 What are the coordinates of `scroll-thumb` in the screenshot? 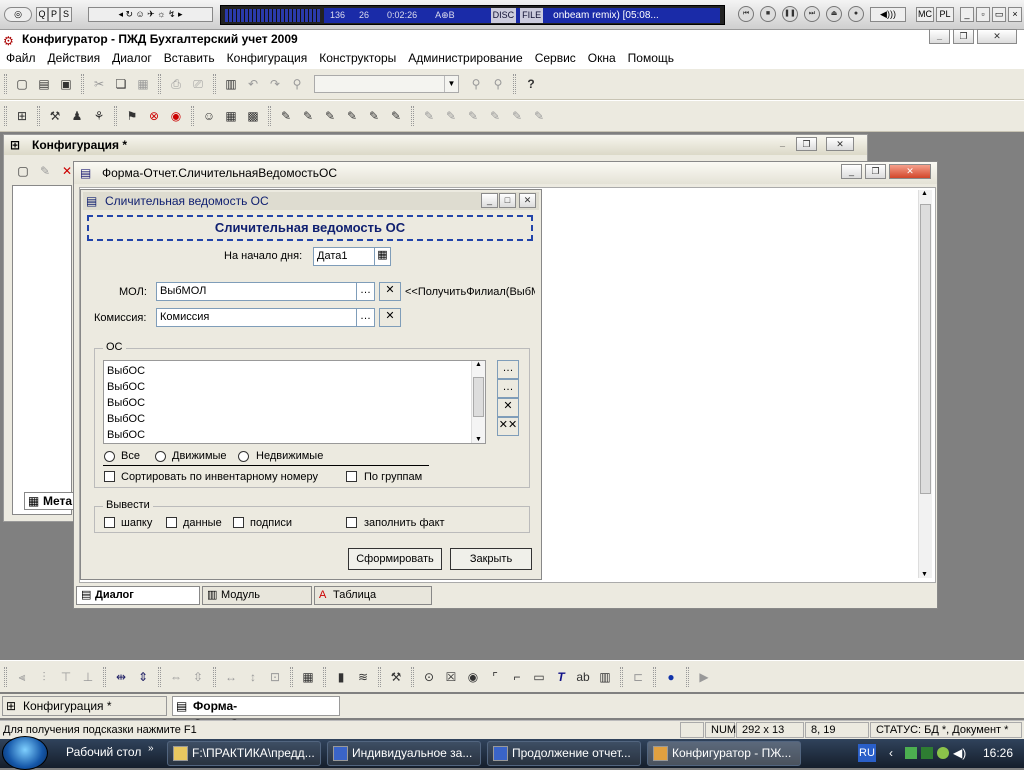 It's located at (478, 397).